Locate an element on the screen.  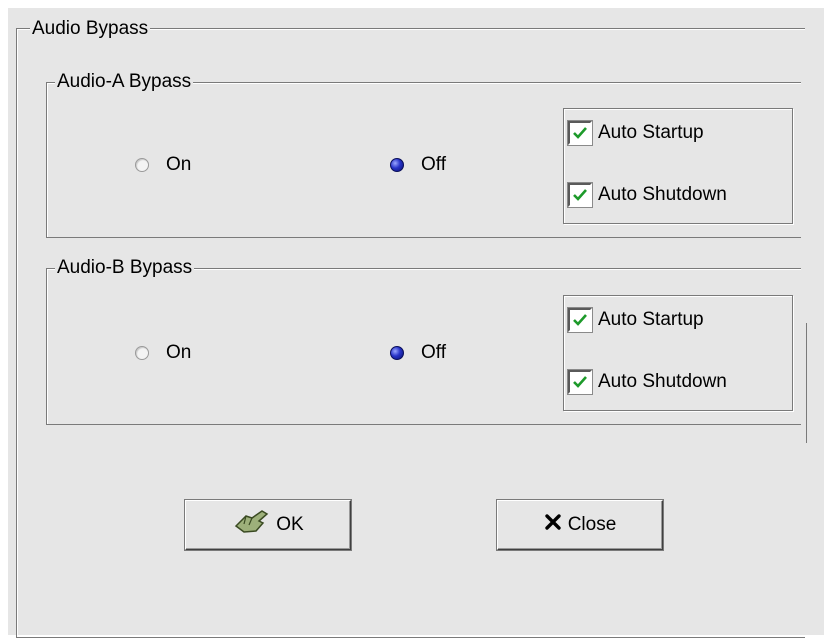
audio-b-options-box: Auto Startup Auto Shutdown is located at coordinates (678, 353).